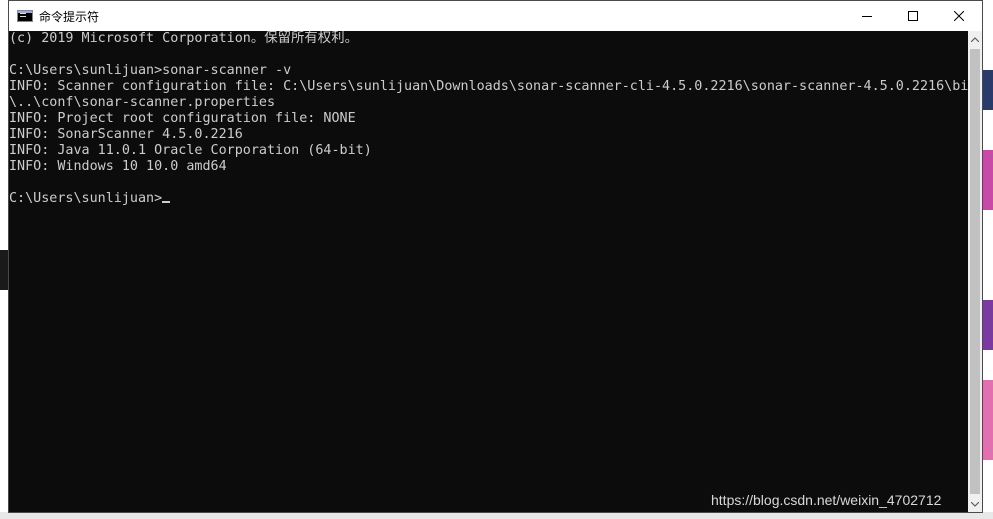 The height and width of the screenshot is (519, 993). Describe the element at coordinates (166, 202) in the screenshot. I see `text-cursor` at that location.